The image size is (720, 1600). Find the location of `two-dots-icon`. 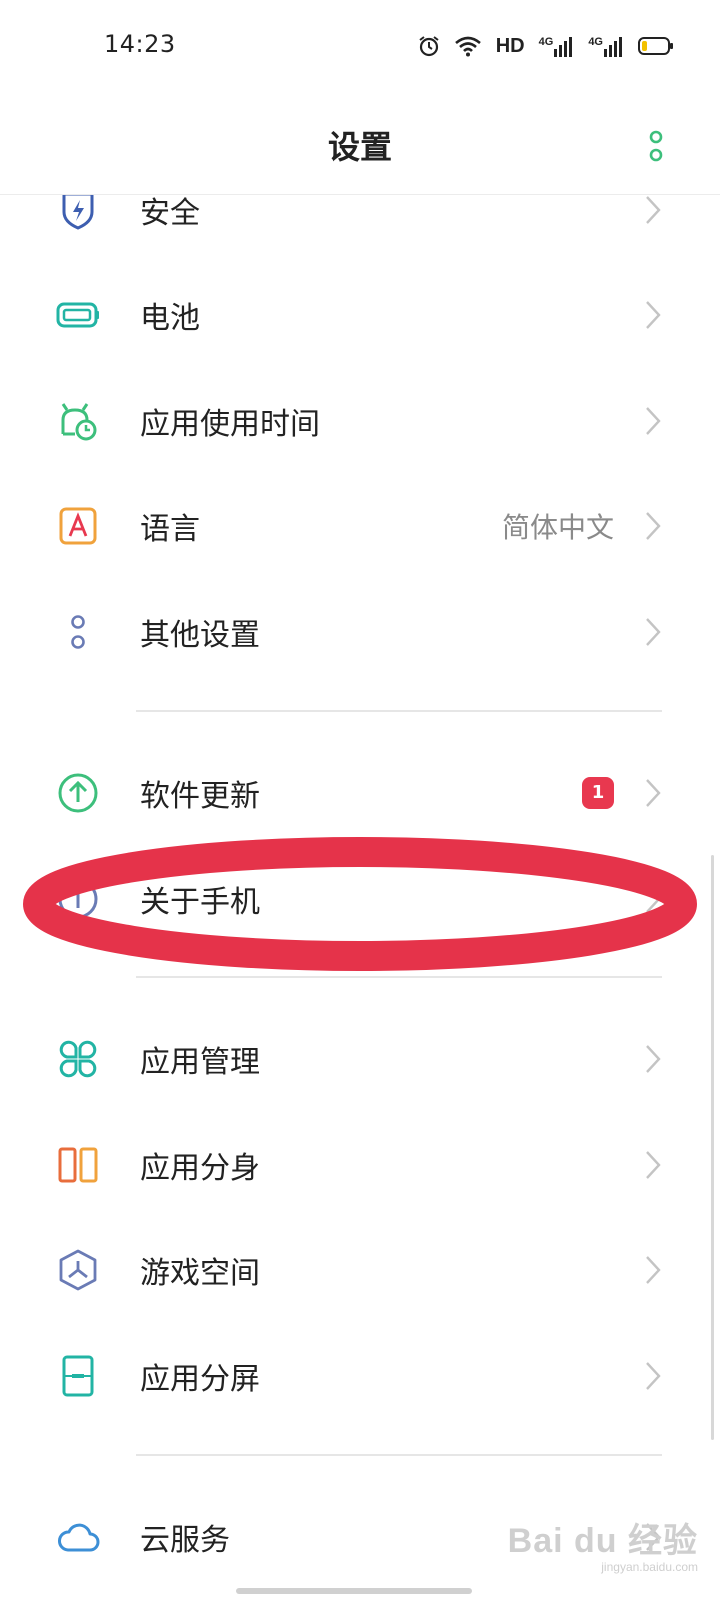

two-dots-icon is located at coordinates (78, 632).